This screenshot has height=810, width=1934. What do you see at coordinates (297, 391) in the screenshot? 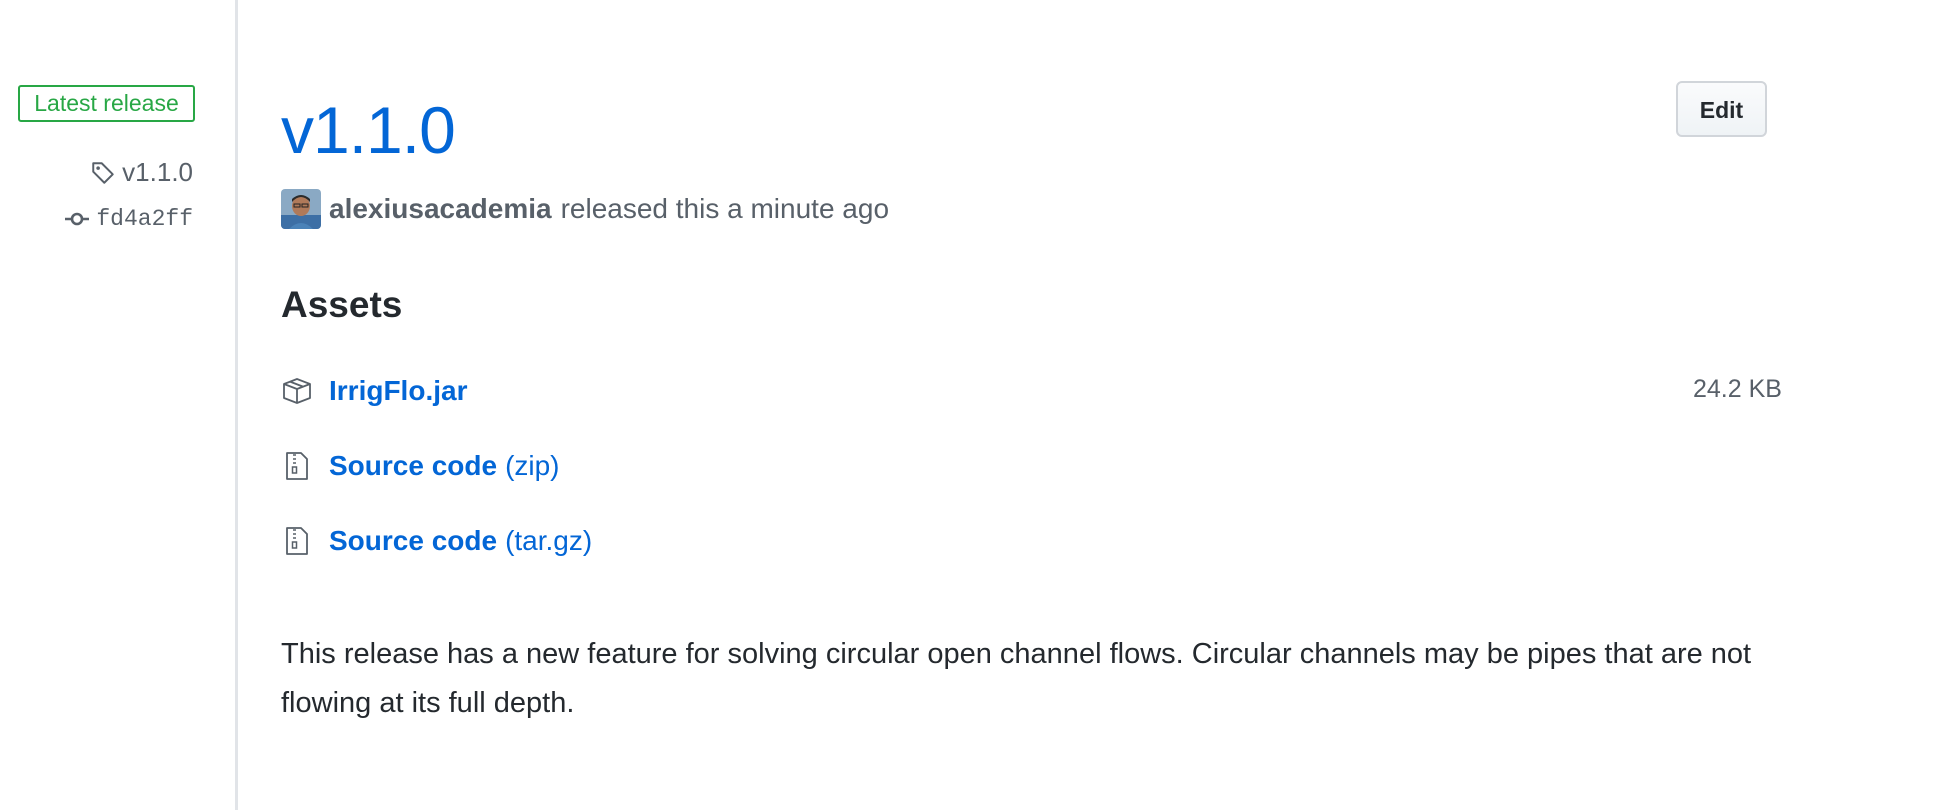
I see `package-icon` at bounding box center [297, 391].